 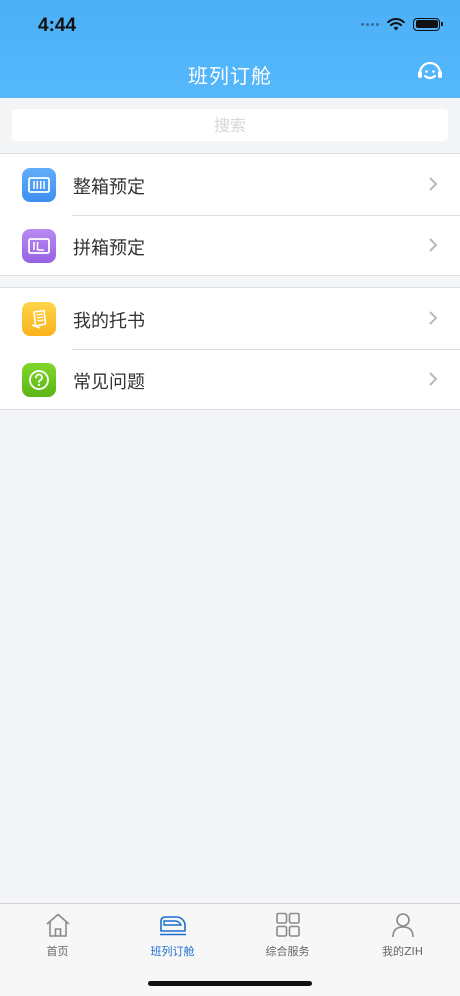 I want to click on grid-icon, so click(x=287, y=924).